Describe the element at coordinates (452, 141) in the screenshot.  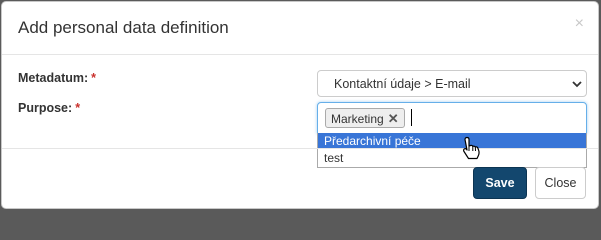
I see `purpose-option-highlighted: Předarchivní péče` at that location.